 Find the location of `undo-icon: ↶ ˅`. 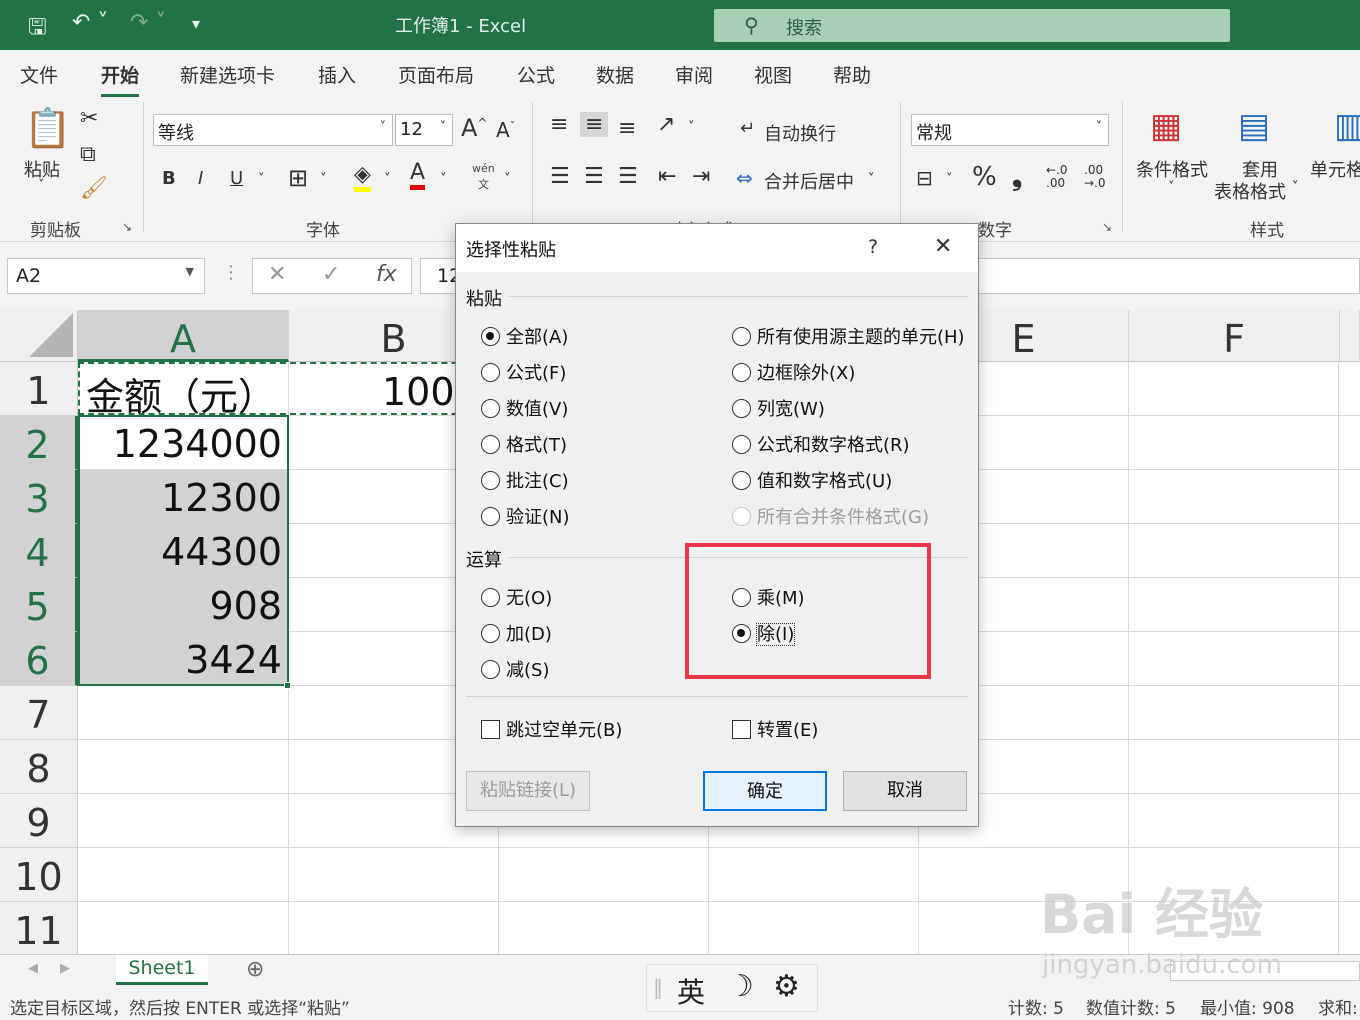

undo-icon: ↶ ˅ is located at coordinates (90, 22).